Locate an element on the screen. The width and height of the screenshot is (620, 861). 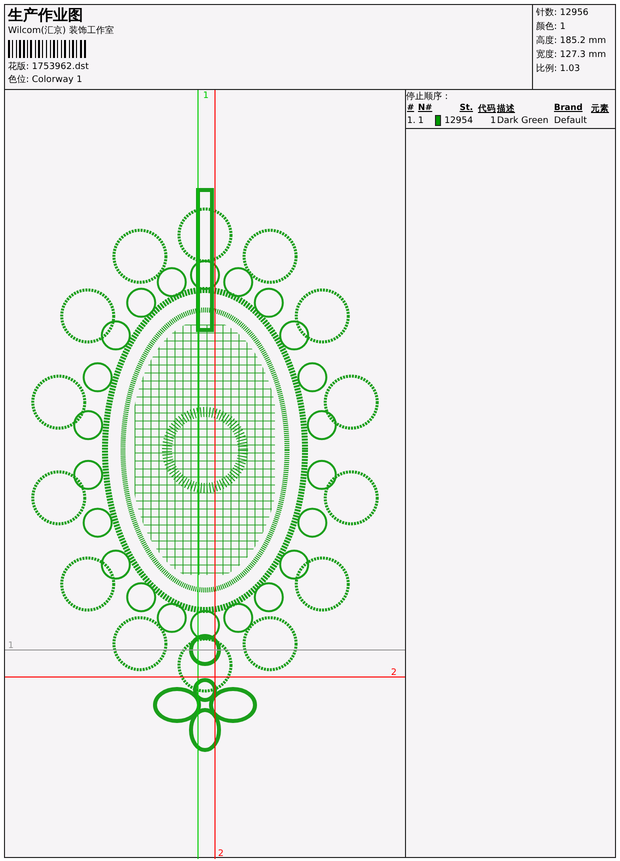
column-header: 元素 is located at coordinates (600, 109).